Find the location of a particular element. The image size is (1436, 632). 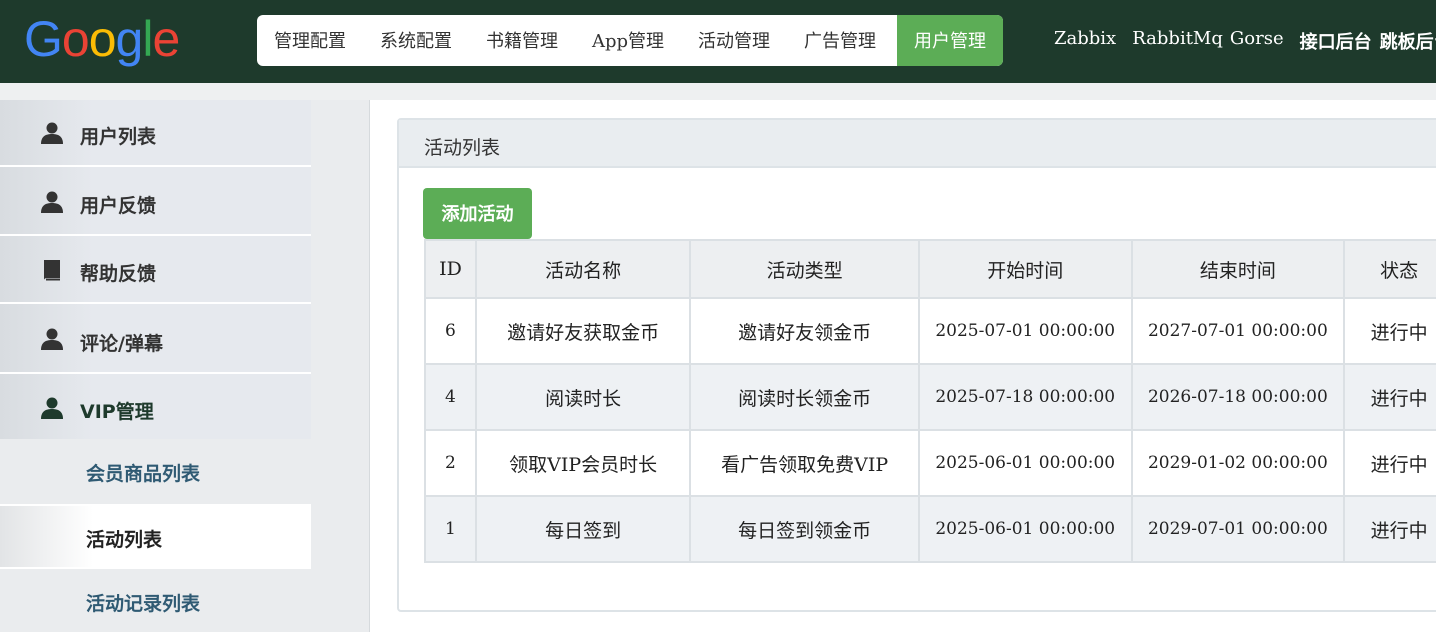

sidebar-item-label: 帮助反馈 is located at coordinates (118, 274).